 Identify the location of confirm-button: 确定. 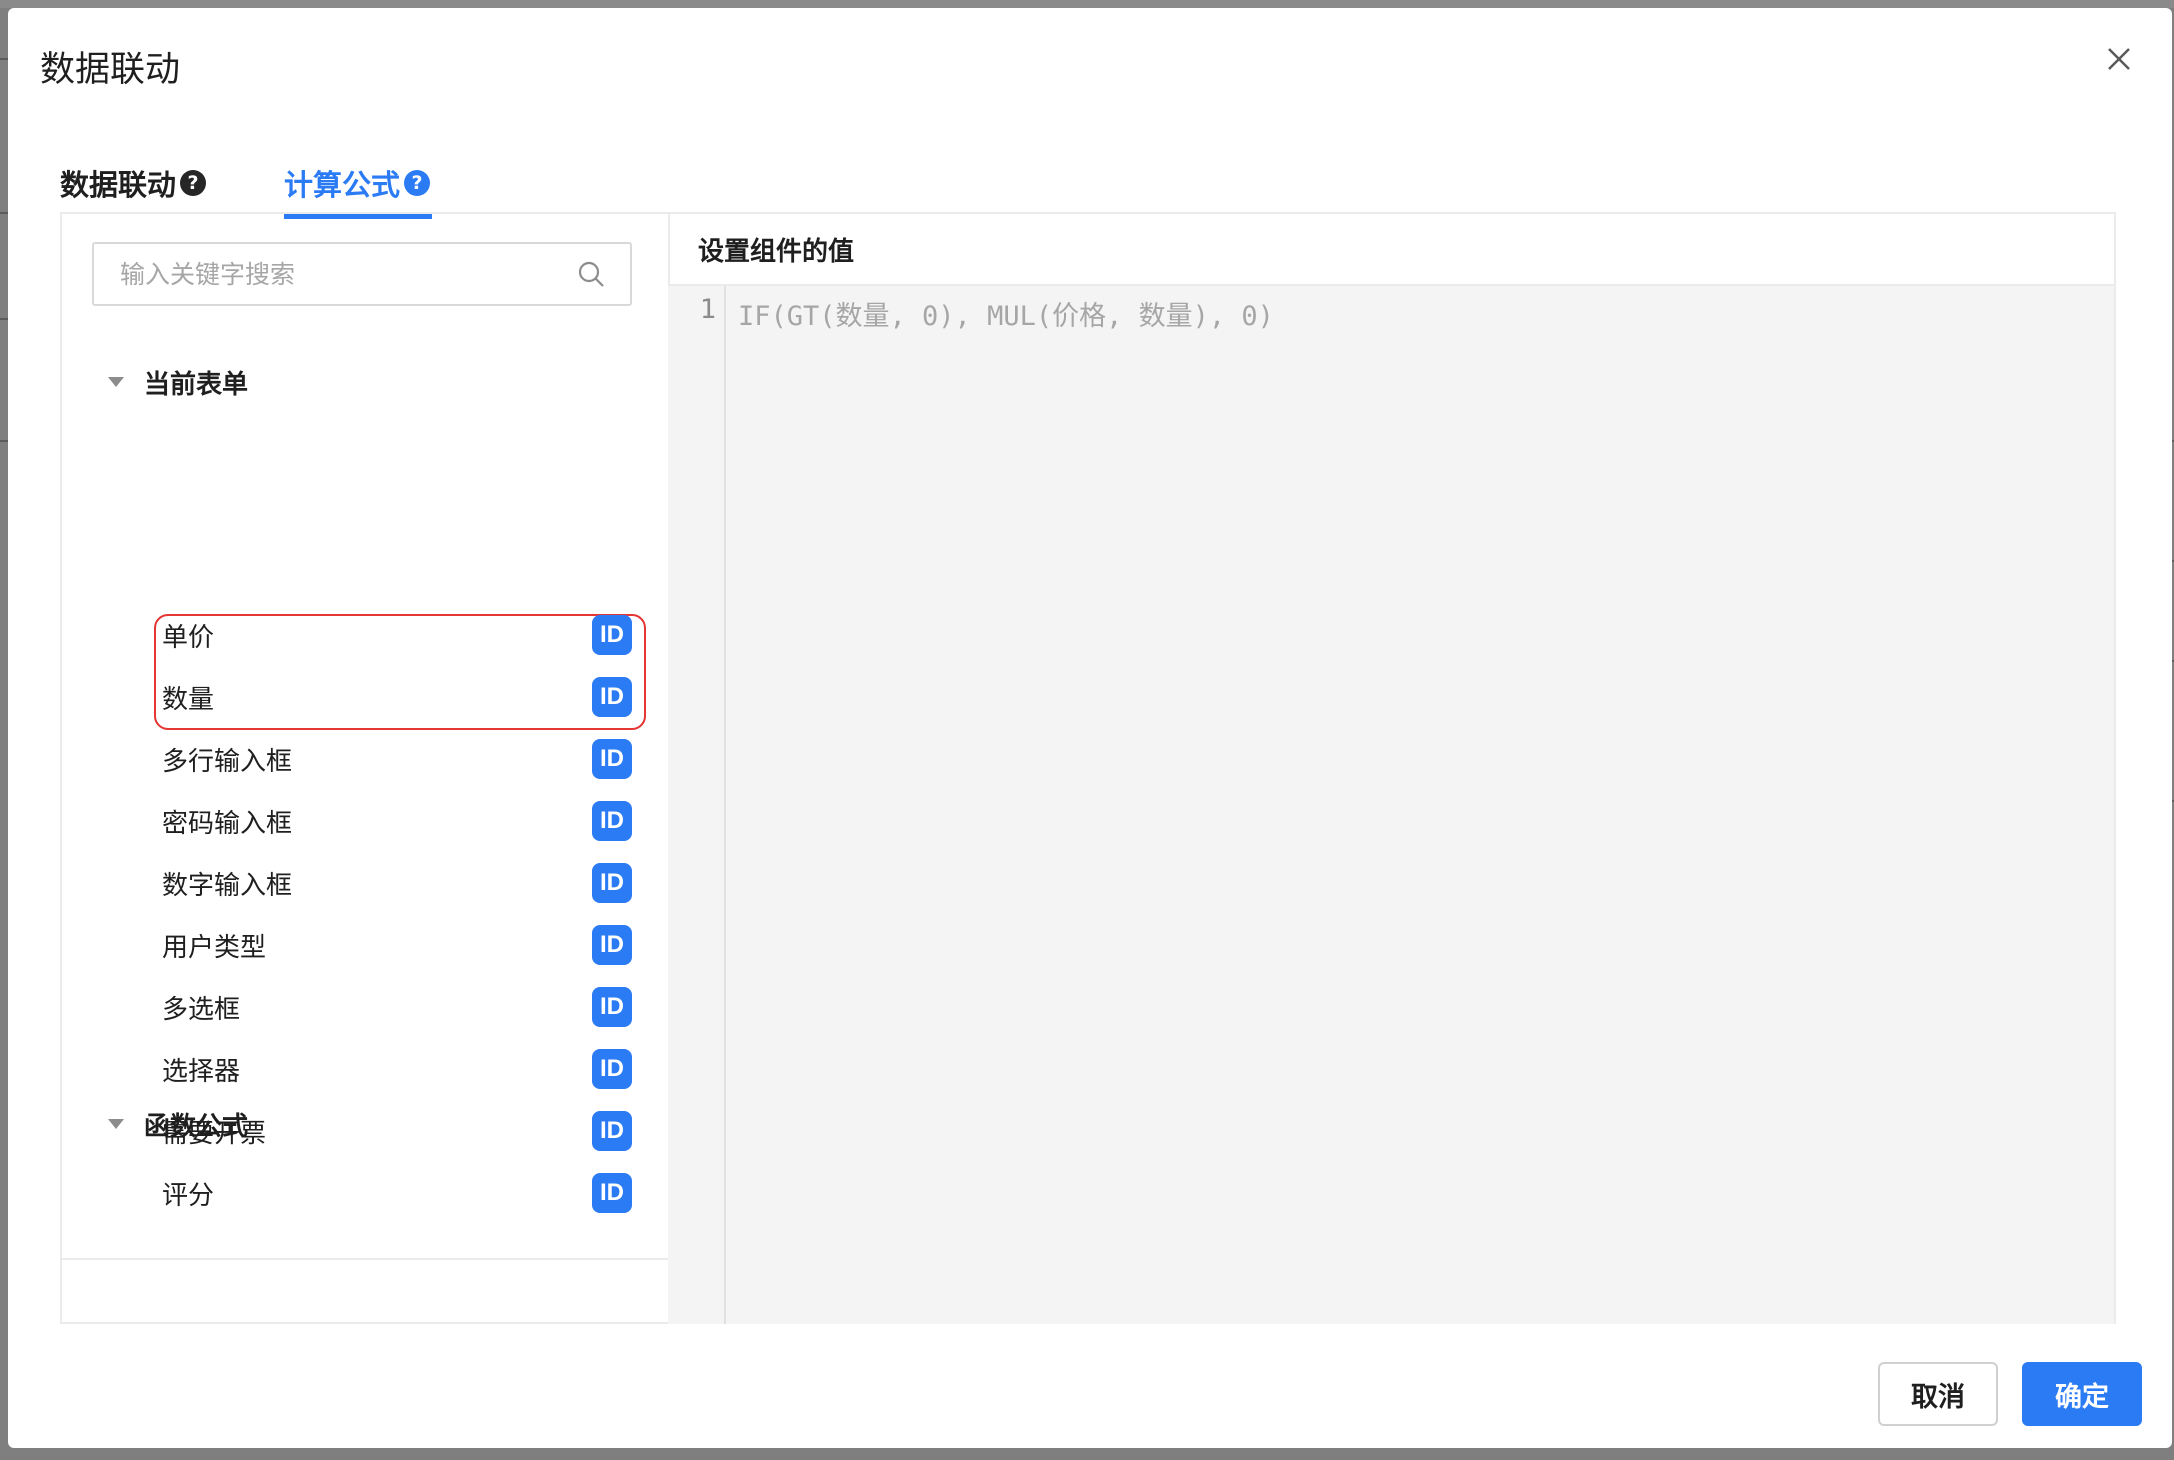
(2082, 1394).